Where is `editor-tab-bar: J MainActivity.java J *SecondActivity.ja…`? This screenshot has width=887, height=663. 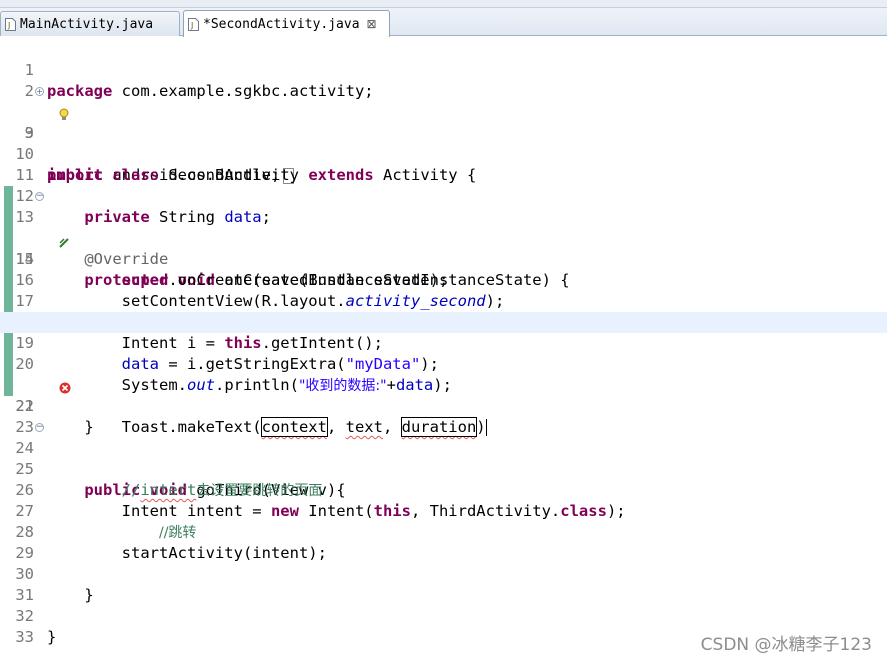 editor-tab-bar: J MainActivity.java J *SecondActivity.ja… is located at coordinates (443, 18).